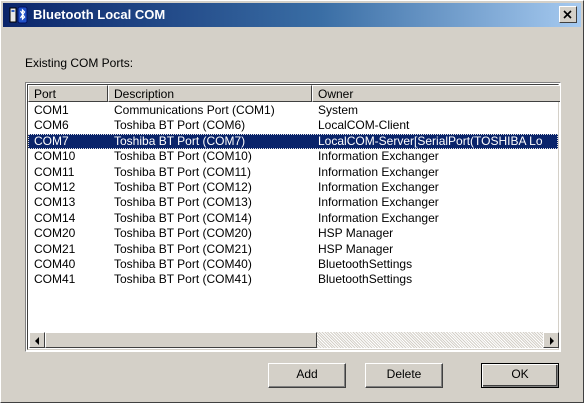 Image resolution: width=584 pixels, height=403 pixels. I want to click on scroll-right-button, so click(551, 340).